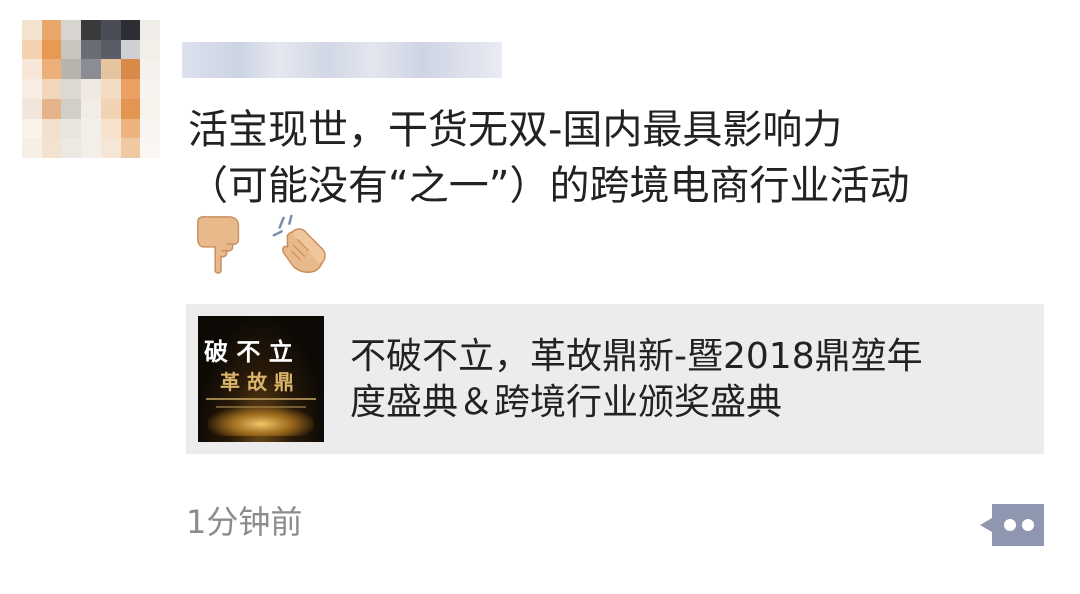  I want to click on link-title-line-2: 度盛典＆跨境行业颁奖盛典, so click(566, 402).